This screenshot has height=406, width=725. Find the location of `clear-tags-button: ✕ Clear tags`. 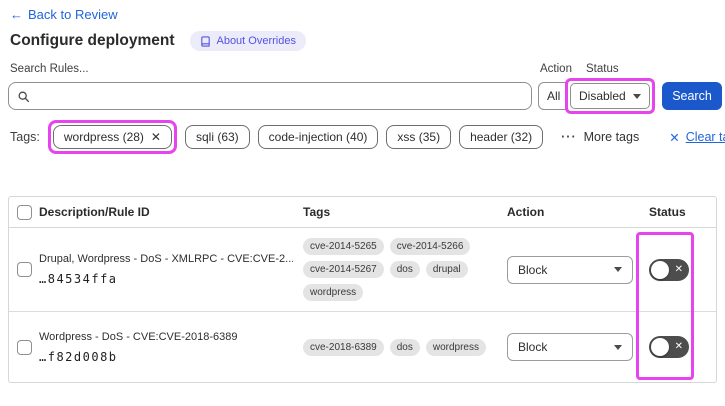

clear-tags-button: ✕ Clear tags is located at coordinates (697, 137).